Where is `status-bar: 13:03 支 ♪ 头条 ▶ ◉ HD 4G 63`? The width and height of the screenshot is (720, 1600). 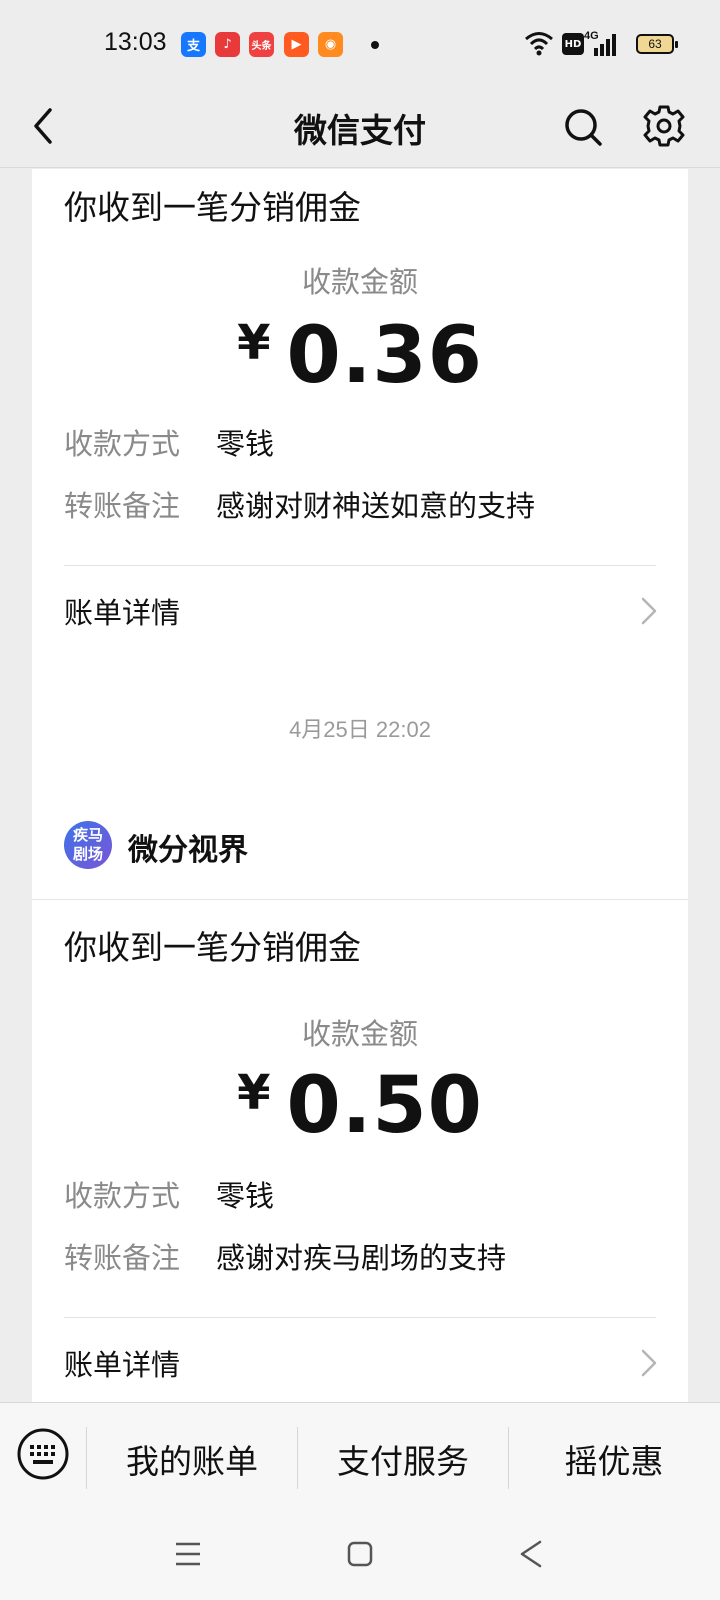
status-bar: 13:03 支 ♪ 头条 ▶ ◉ HD 4G 63 is located at coordinates (360, 45).